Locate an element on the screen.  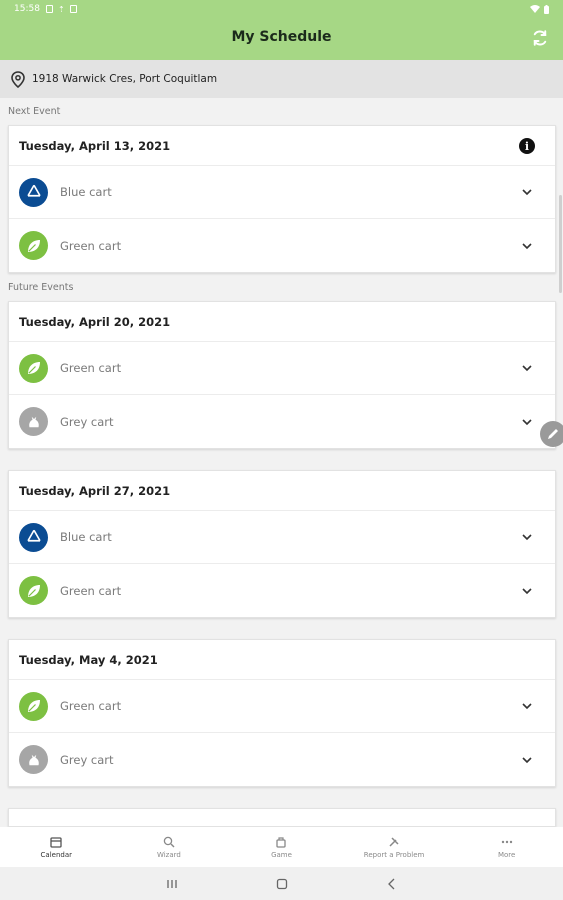
event-date: Tuesday, April 13, 2021 i is located at coordinates (282, 146).